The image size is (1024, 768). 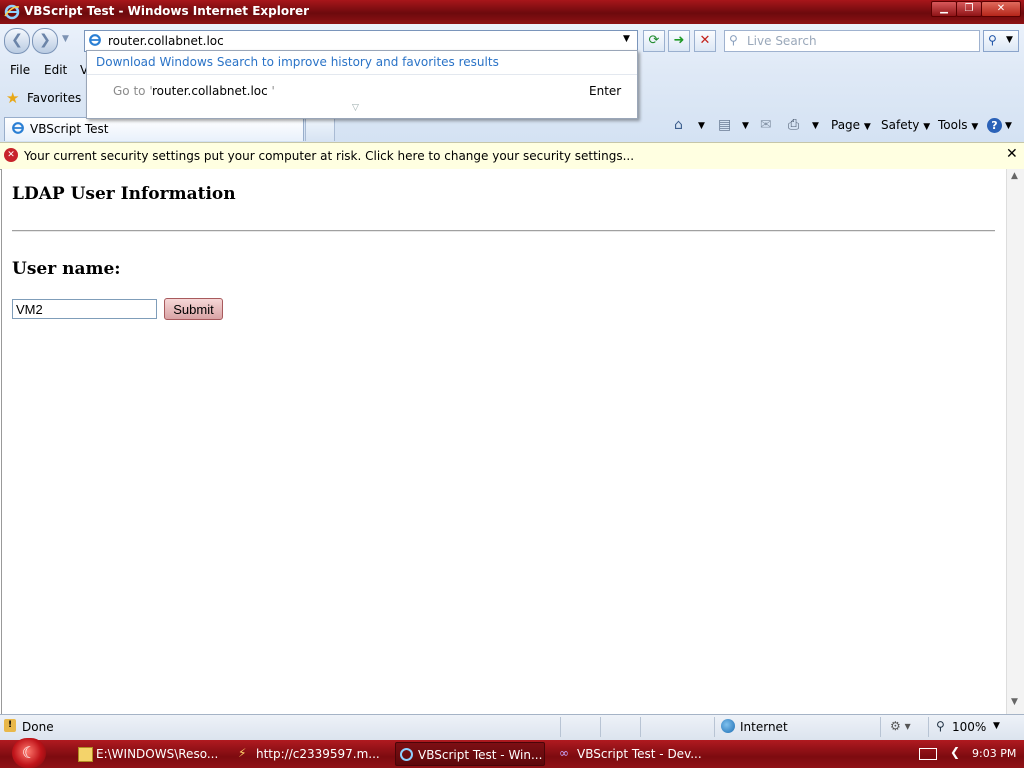 I want to click on tray-expand-icon: ❮, so click(x=955, y=752).